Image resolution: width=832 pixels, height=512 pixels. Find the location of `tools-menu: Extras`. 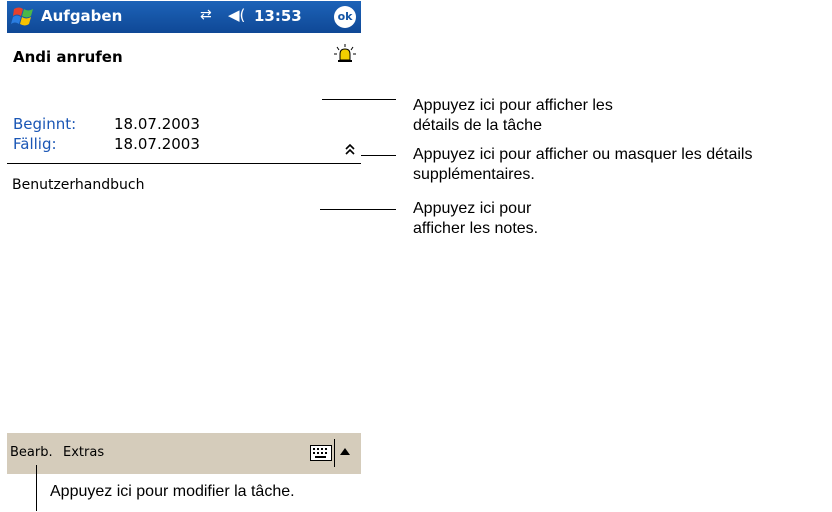

tools-menu: Extras is located at coordinates (83, 452).